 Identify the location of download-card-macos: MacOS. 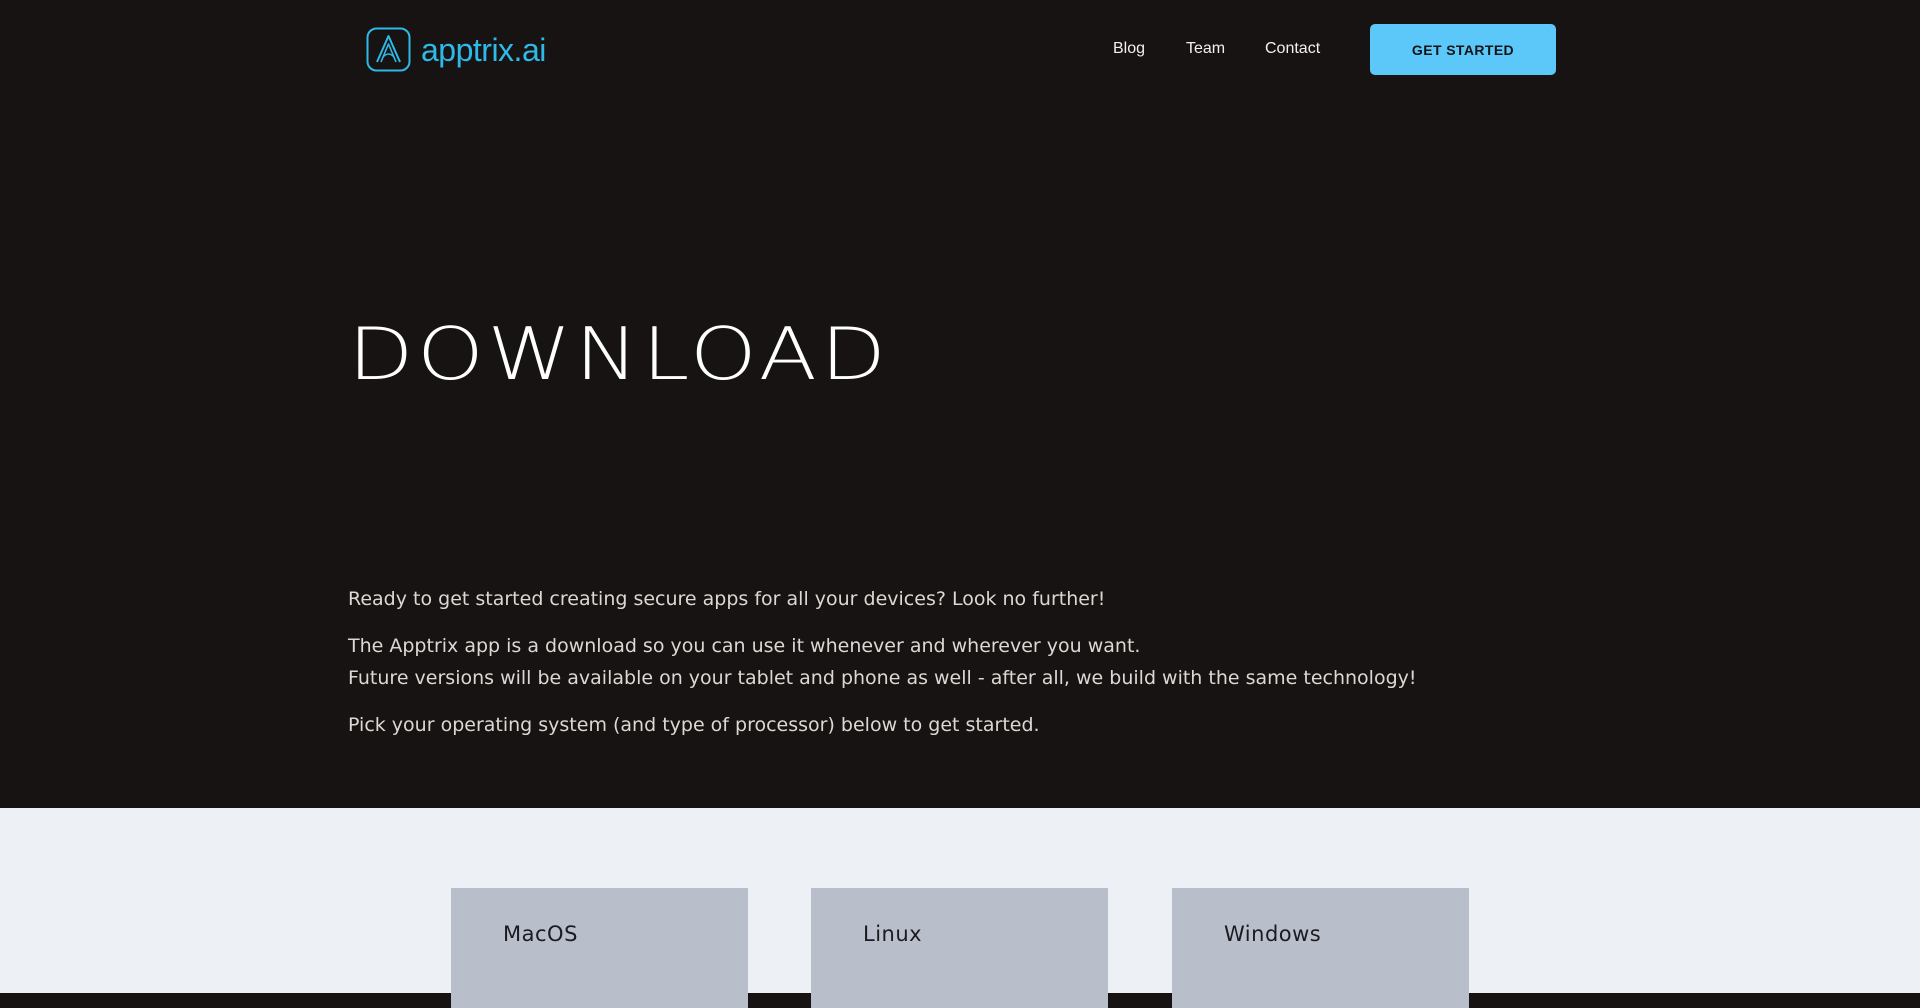
(599, 948).